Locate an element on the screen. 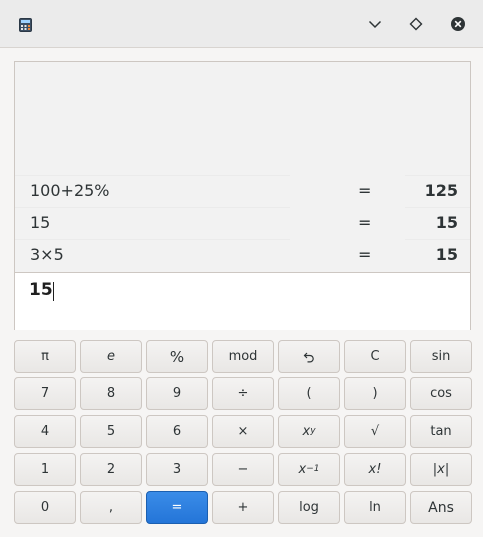 The height and width of the screenshot is (537, 483). add-button: + is located at coordinates (243, 507).